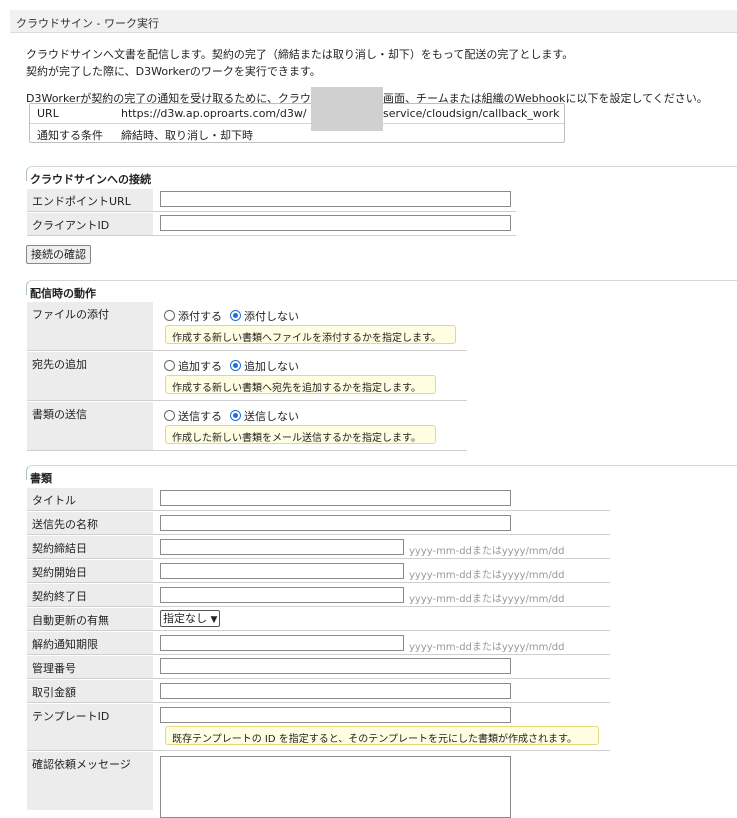  I want to click on recipient-label-text: 宛先の追加, so click(59, 364).